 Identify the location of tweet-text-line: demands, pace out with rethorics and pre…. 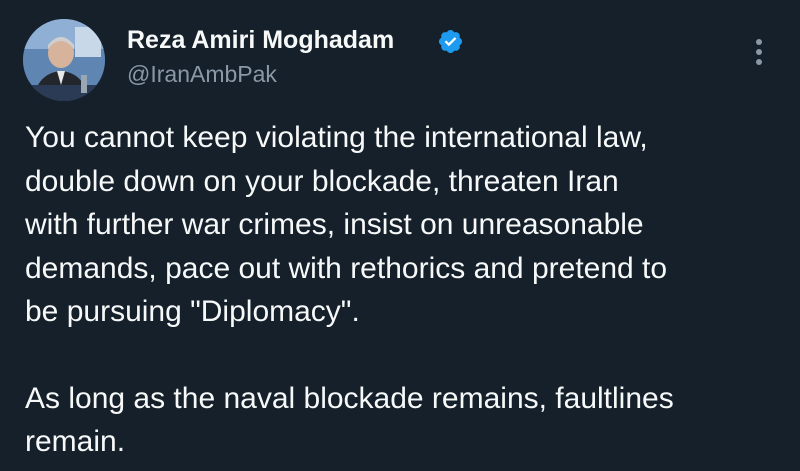
(346, 268).